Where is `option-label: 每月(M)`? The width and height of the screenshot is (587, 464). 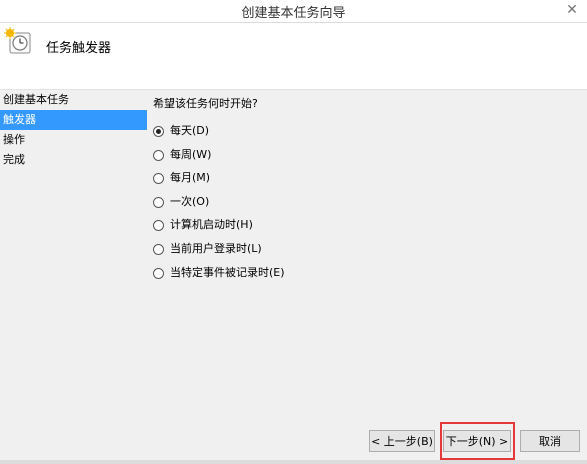
option-label: 每月(M) is located at coordinates (190, 178).